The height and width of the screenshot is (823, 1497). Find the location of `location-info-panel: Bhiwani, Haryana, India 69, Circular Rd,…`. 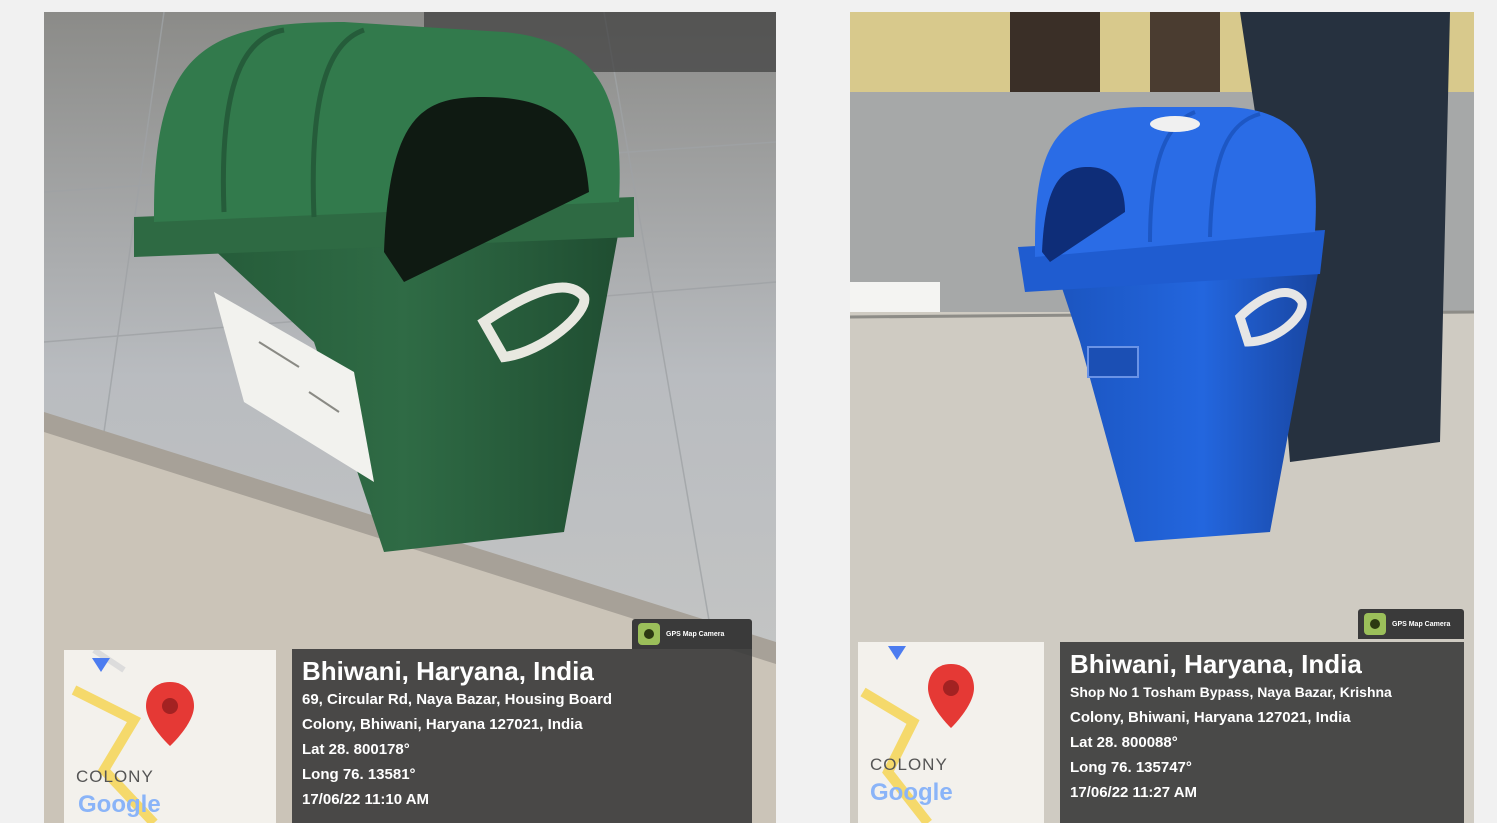

location-info-panel: Bhiwani, Haryana, India 69, Circular Rd,… is located at coordinates (522, 736).